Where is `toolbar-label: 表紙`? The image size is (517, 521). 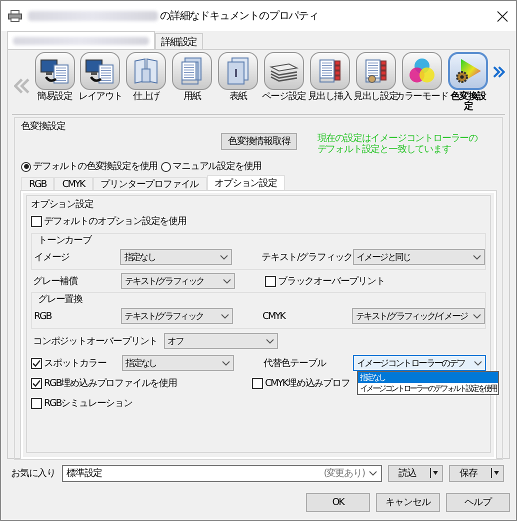
toolbar-label: 表紙 is located at coordinates (238, 97).